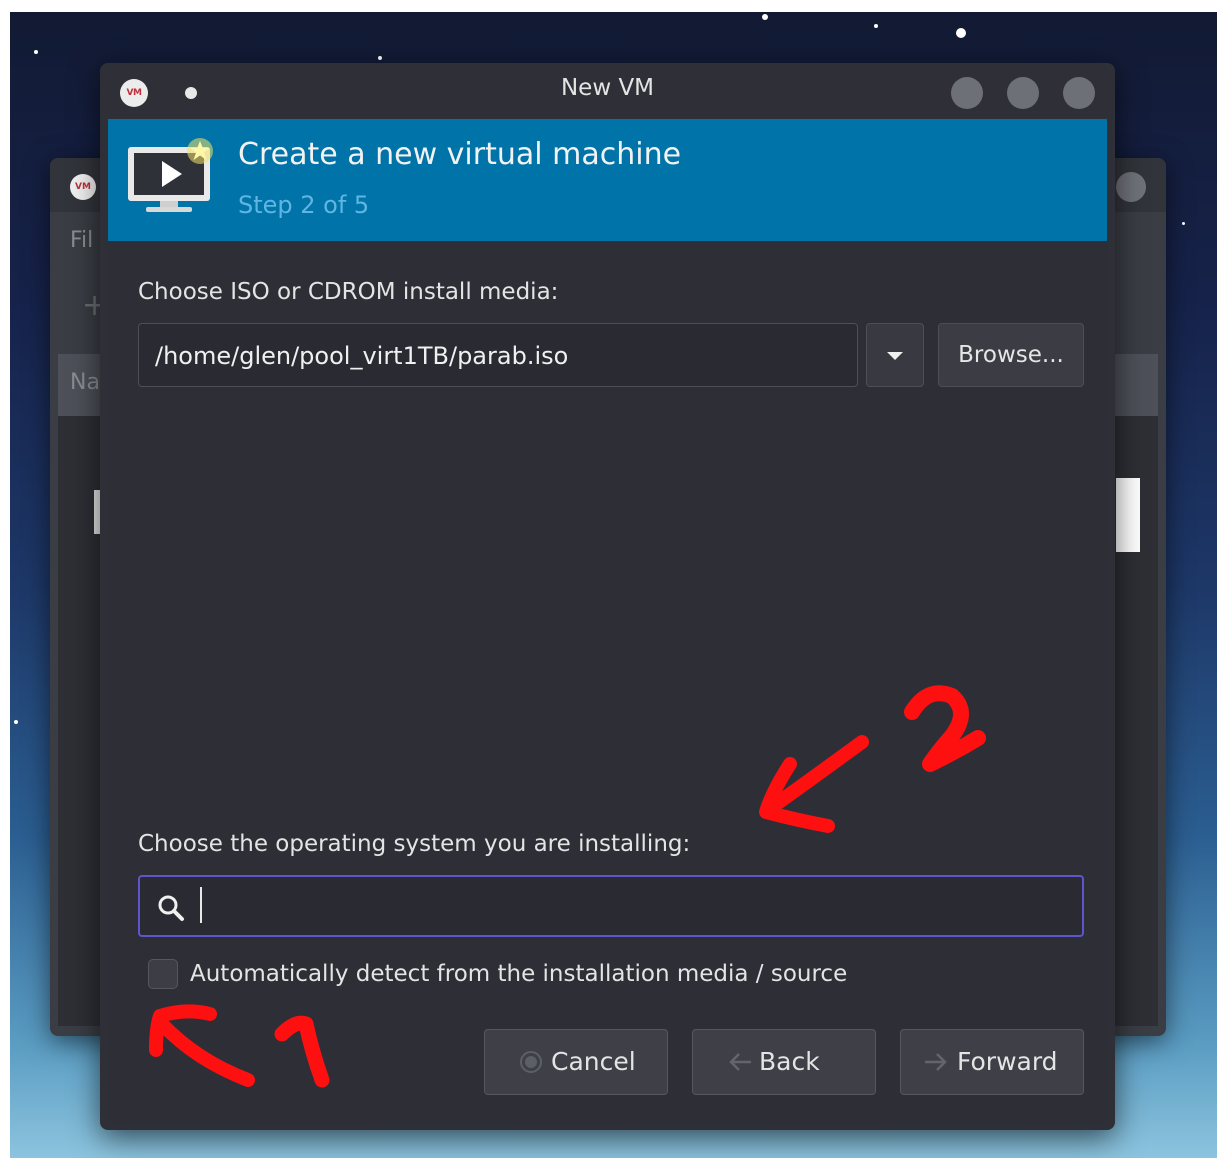  What do you see at coordinates (607, 180) in the screenshot?
I see `header-banner: Create a new virtual machine Step 2 of 5` at bounding box center [607, 180].